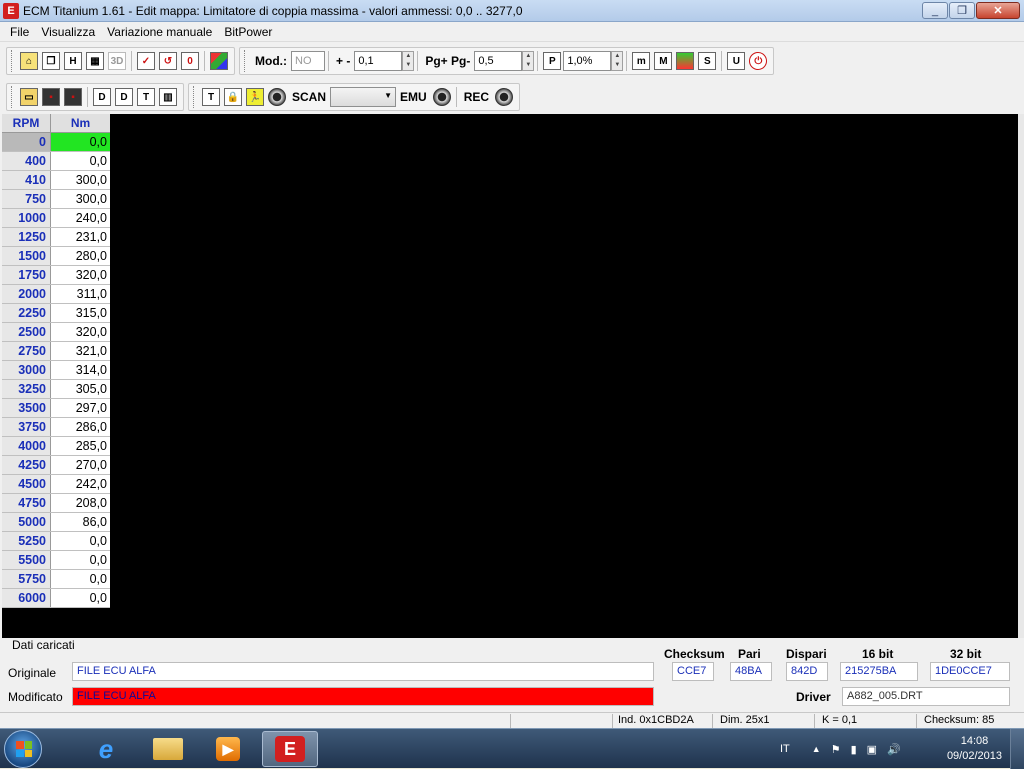 The height and width of the screenshot is (769, 1024). Describe the element at coordinates (159, 32) in the screenshot. I see `menu-variazione-manuale: Variazione manuale` at that location.